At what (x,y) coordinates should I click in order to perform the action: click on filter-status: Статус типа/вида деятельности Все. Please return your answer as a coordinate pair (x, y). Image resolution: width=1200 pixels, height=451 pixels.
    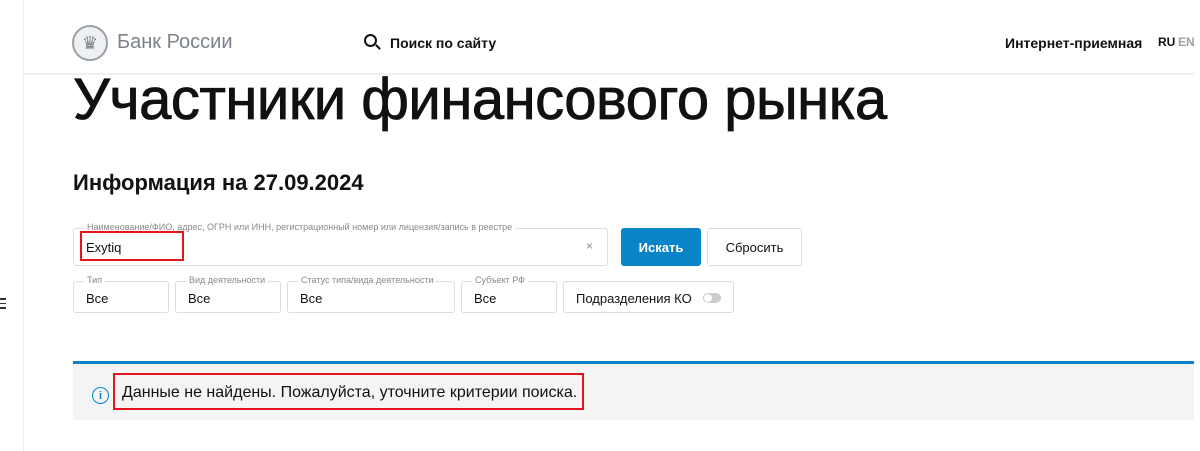
    Looking at the image, I should click on (371, 294).